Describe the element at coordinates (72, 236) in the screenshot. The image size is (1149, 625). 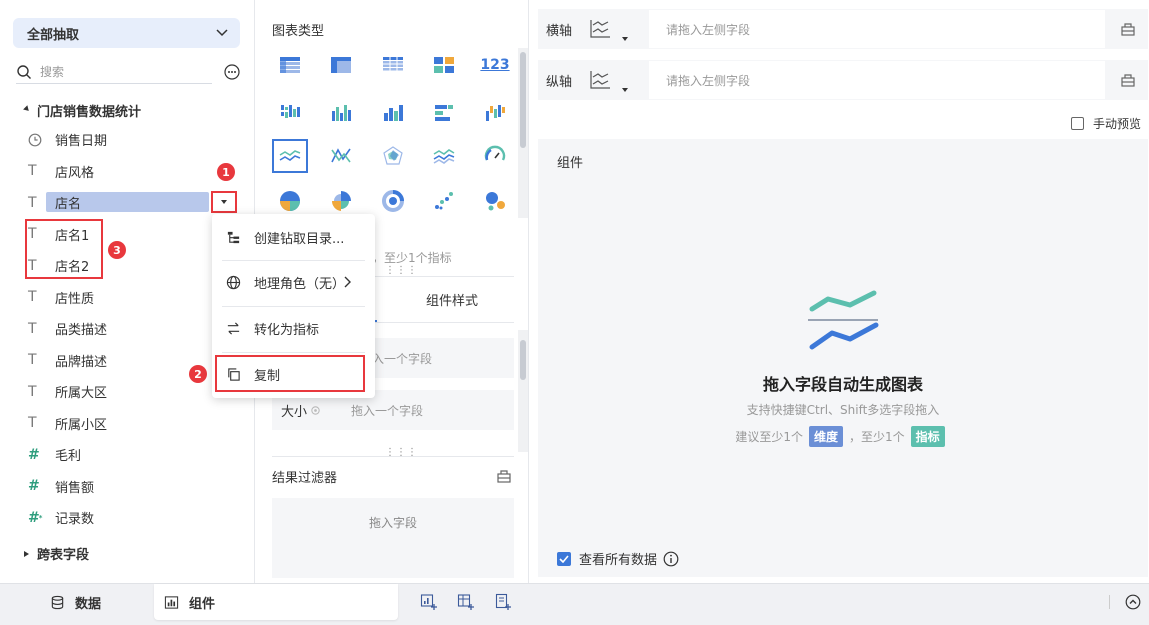
I see `field-label: 店名1` at that location.